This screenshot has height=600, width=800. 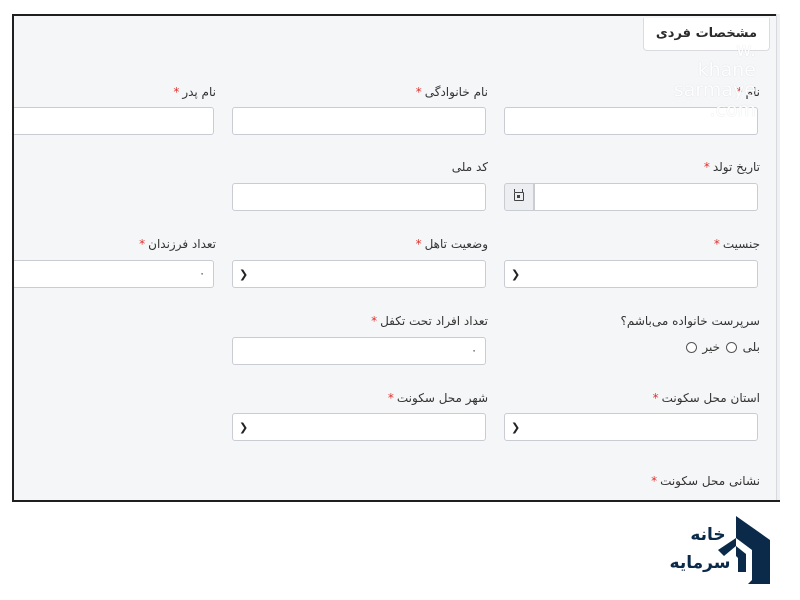 What do you see at coordinates (114, 121) in the screenshot?
I see `father-name-input` at bounding box center [114, 121].